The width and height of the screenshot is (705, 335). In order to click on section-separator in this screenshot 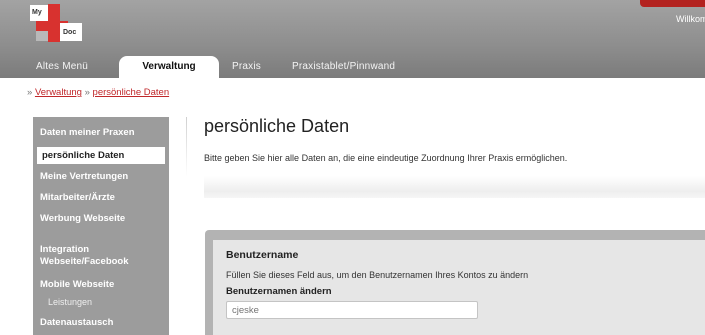, I will do `click(454, 187)`.